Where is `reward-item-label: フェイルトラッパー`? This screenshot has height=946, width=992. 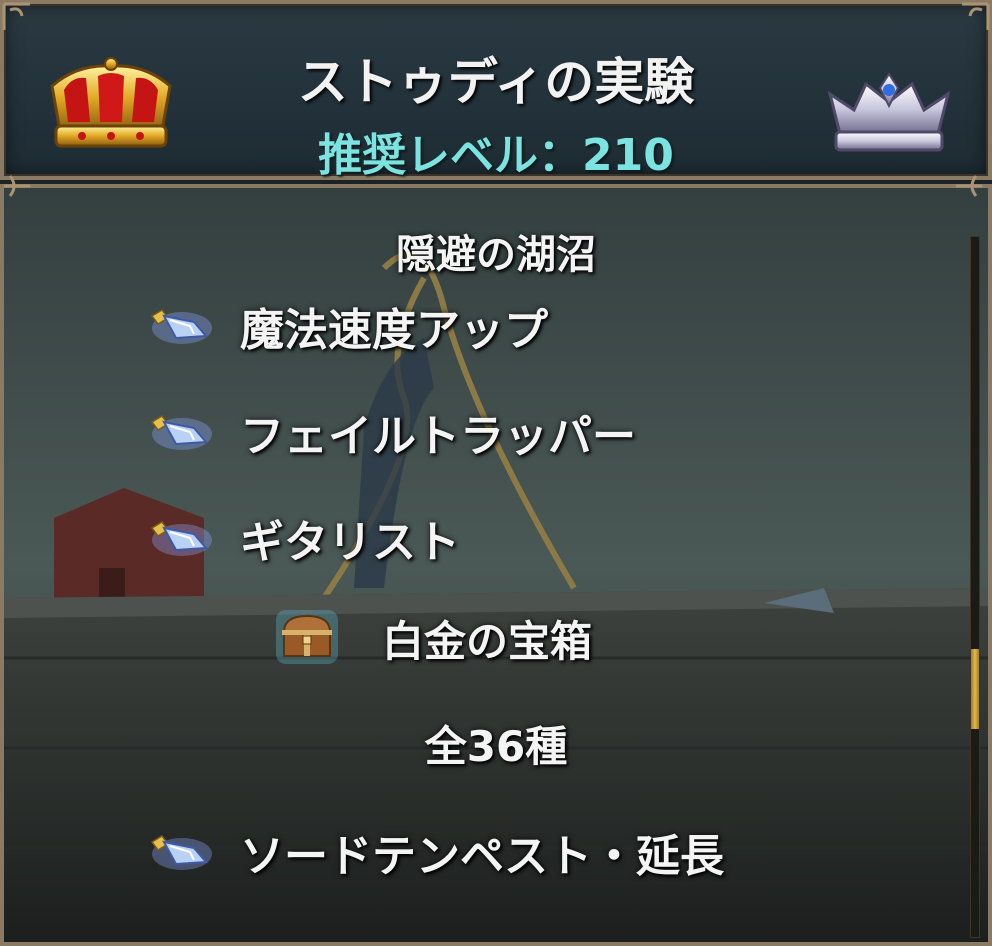
reward-item-label: フェイルトラッパー is located at coordinates (438, 436).